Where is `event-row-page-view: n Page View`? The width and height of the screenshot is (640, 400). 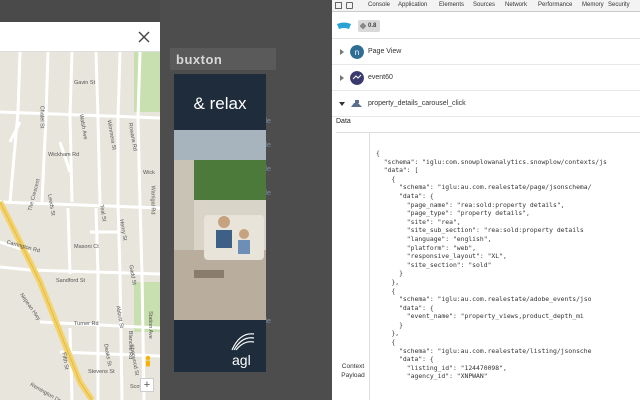 event-row-page-view: n Page View is located at coordinates (486, 52).